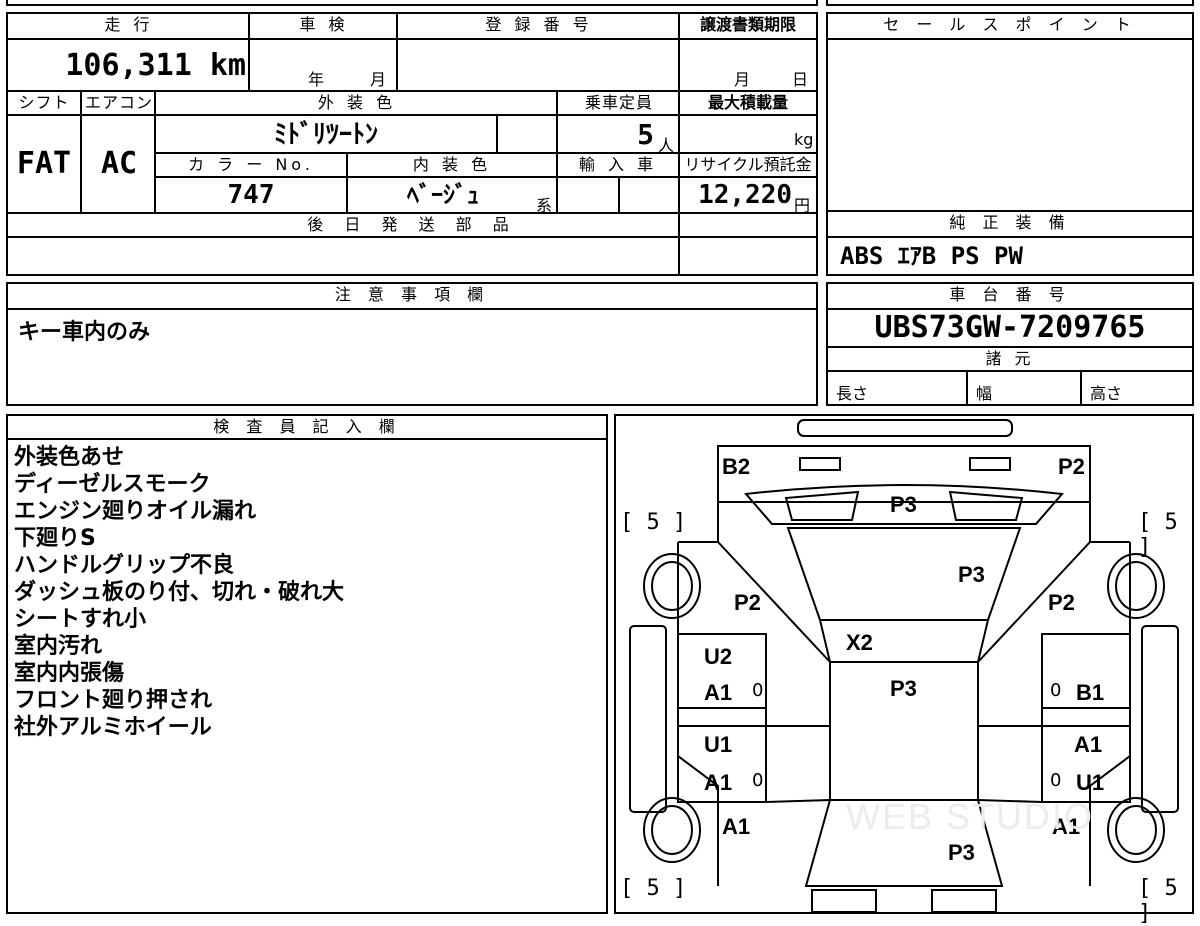 This screenshot has height=926, width=1200. Describe the element at coordinates (745, 195) in the screenshot. I see `recycle-deposit-value: 12,220` at that location.